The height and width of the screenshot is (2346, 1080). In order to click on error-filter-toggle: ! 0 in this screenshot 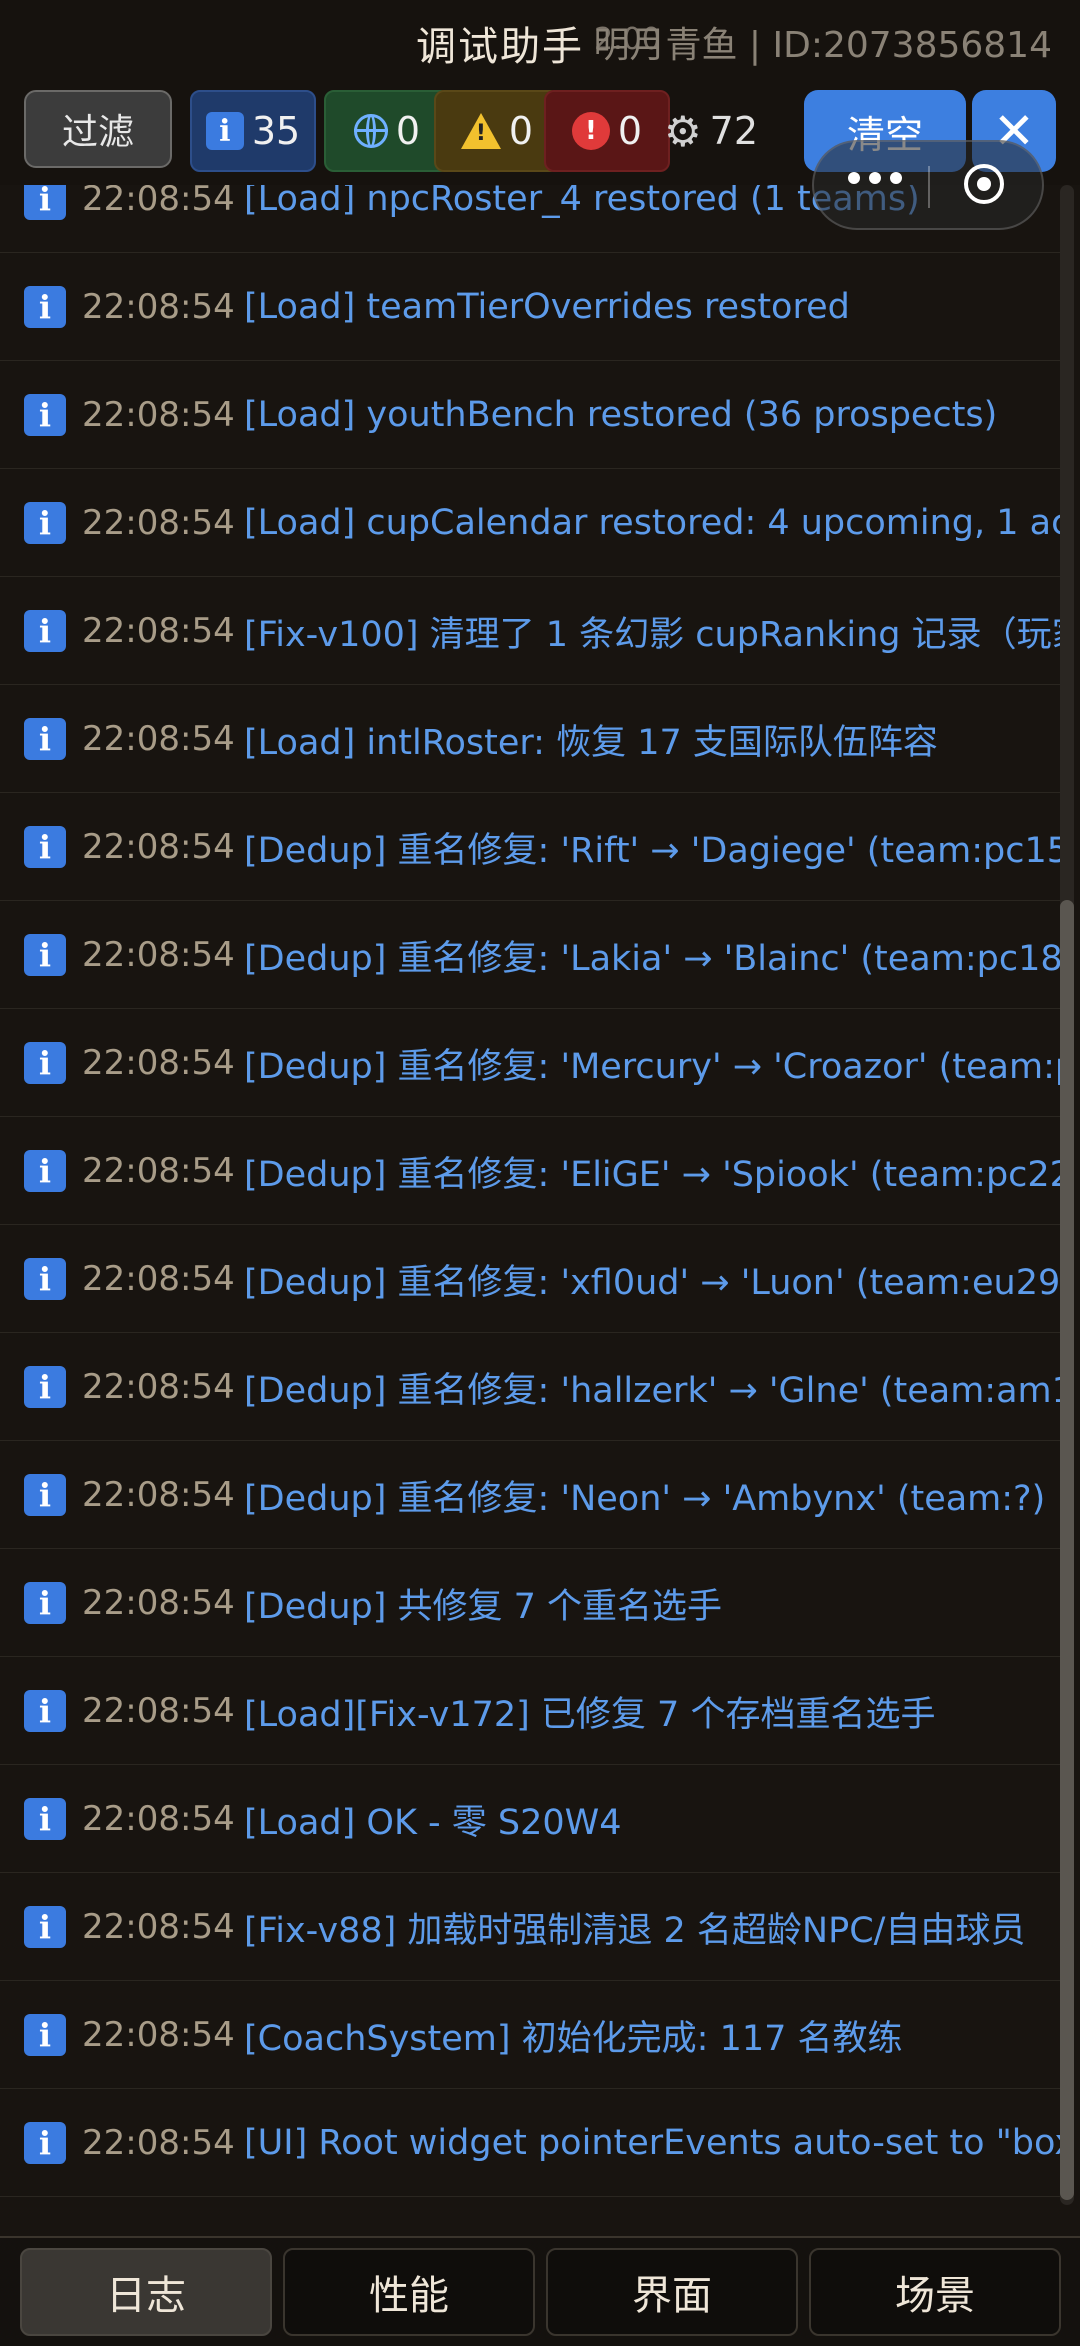, I will do `click(607, 131)`.